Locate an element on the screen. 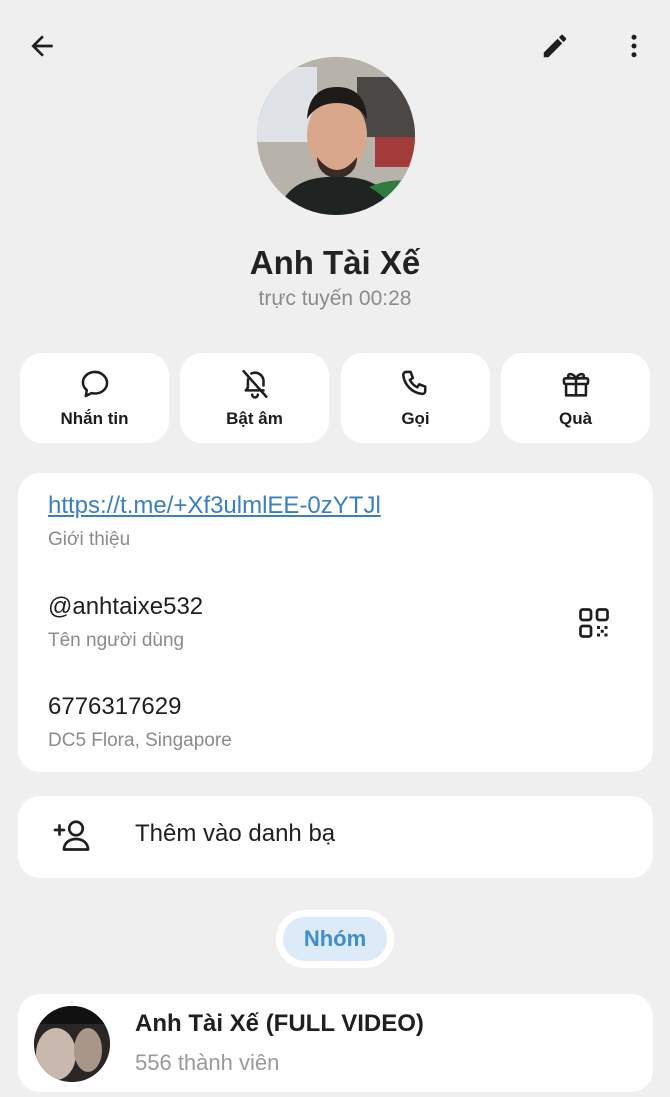  username-label: Tên người dùng is located at coordinates (116, 640).